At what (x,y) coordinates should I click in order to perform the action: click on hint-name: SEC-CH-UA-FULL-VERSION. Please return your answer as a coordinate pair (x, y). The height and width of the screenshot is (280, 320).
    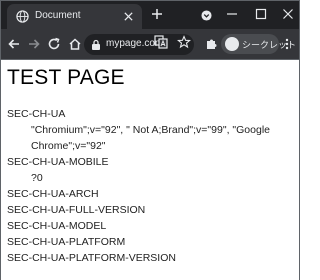
    Looking at the image, I should click on (76, 210).